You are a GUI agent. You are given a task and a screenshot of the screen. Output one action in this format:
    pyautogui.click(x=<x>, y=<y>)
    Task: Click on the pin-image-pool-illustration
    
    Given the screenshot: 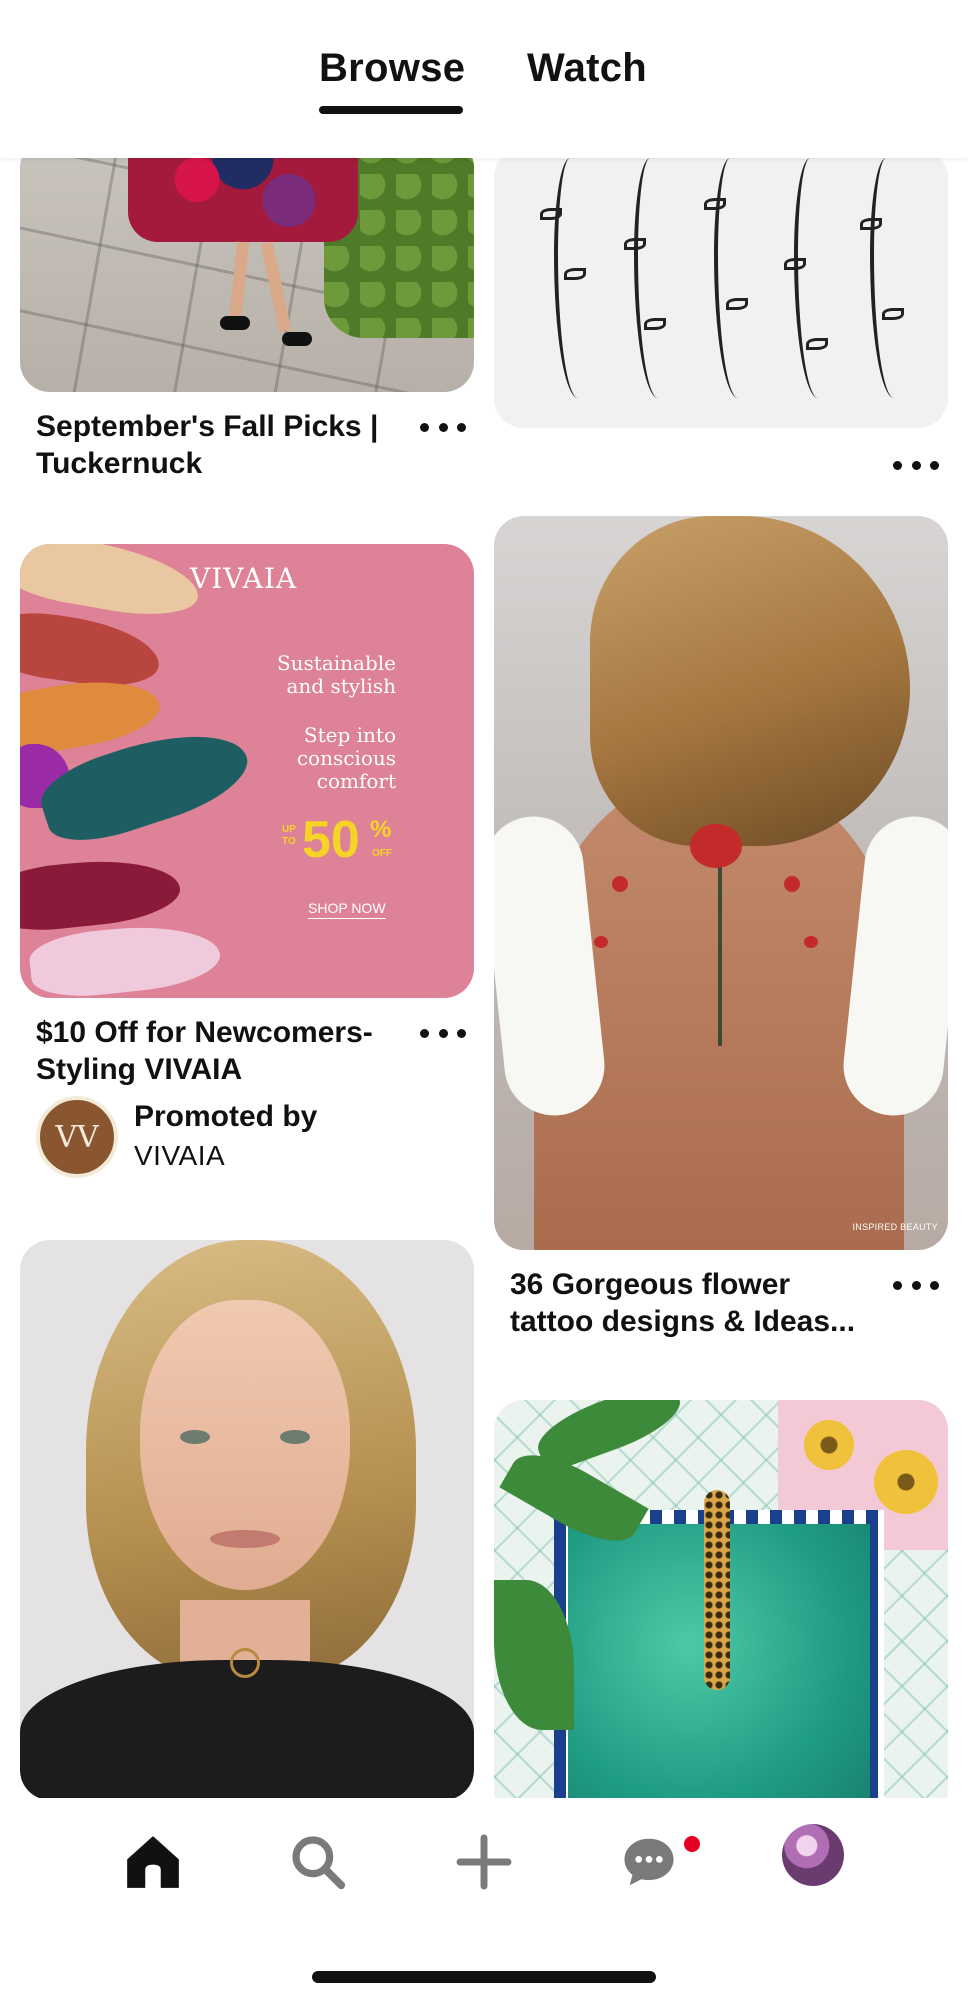 What is the action you would take?
    pyautogui.click(x=721, y=1599)
    